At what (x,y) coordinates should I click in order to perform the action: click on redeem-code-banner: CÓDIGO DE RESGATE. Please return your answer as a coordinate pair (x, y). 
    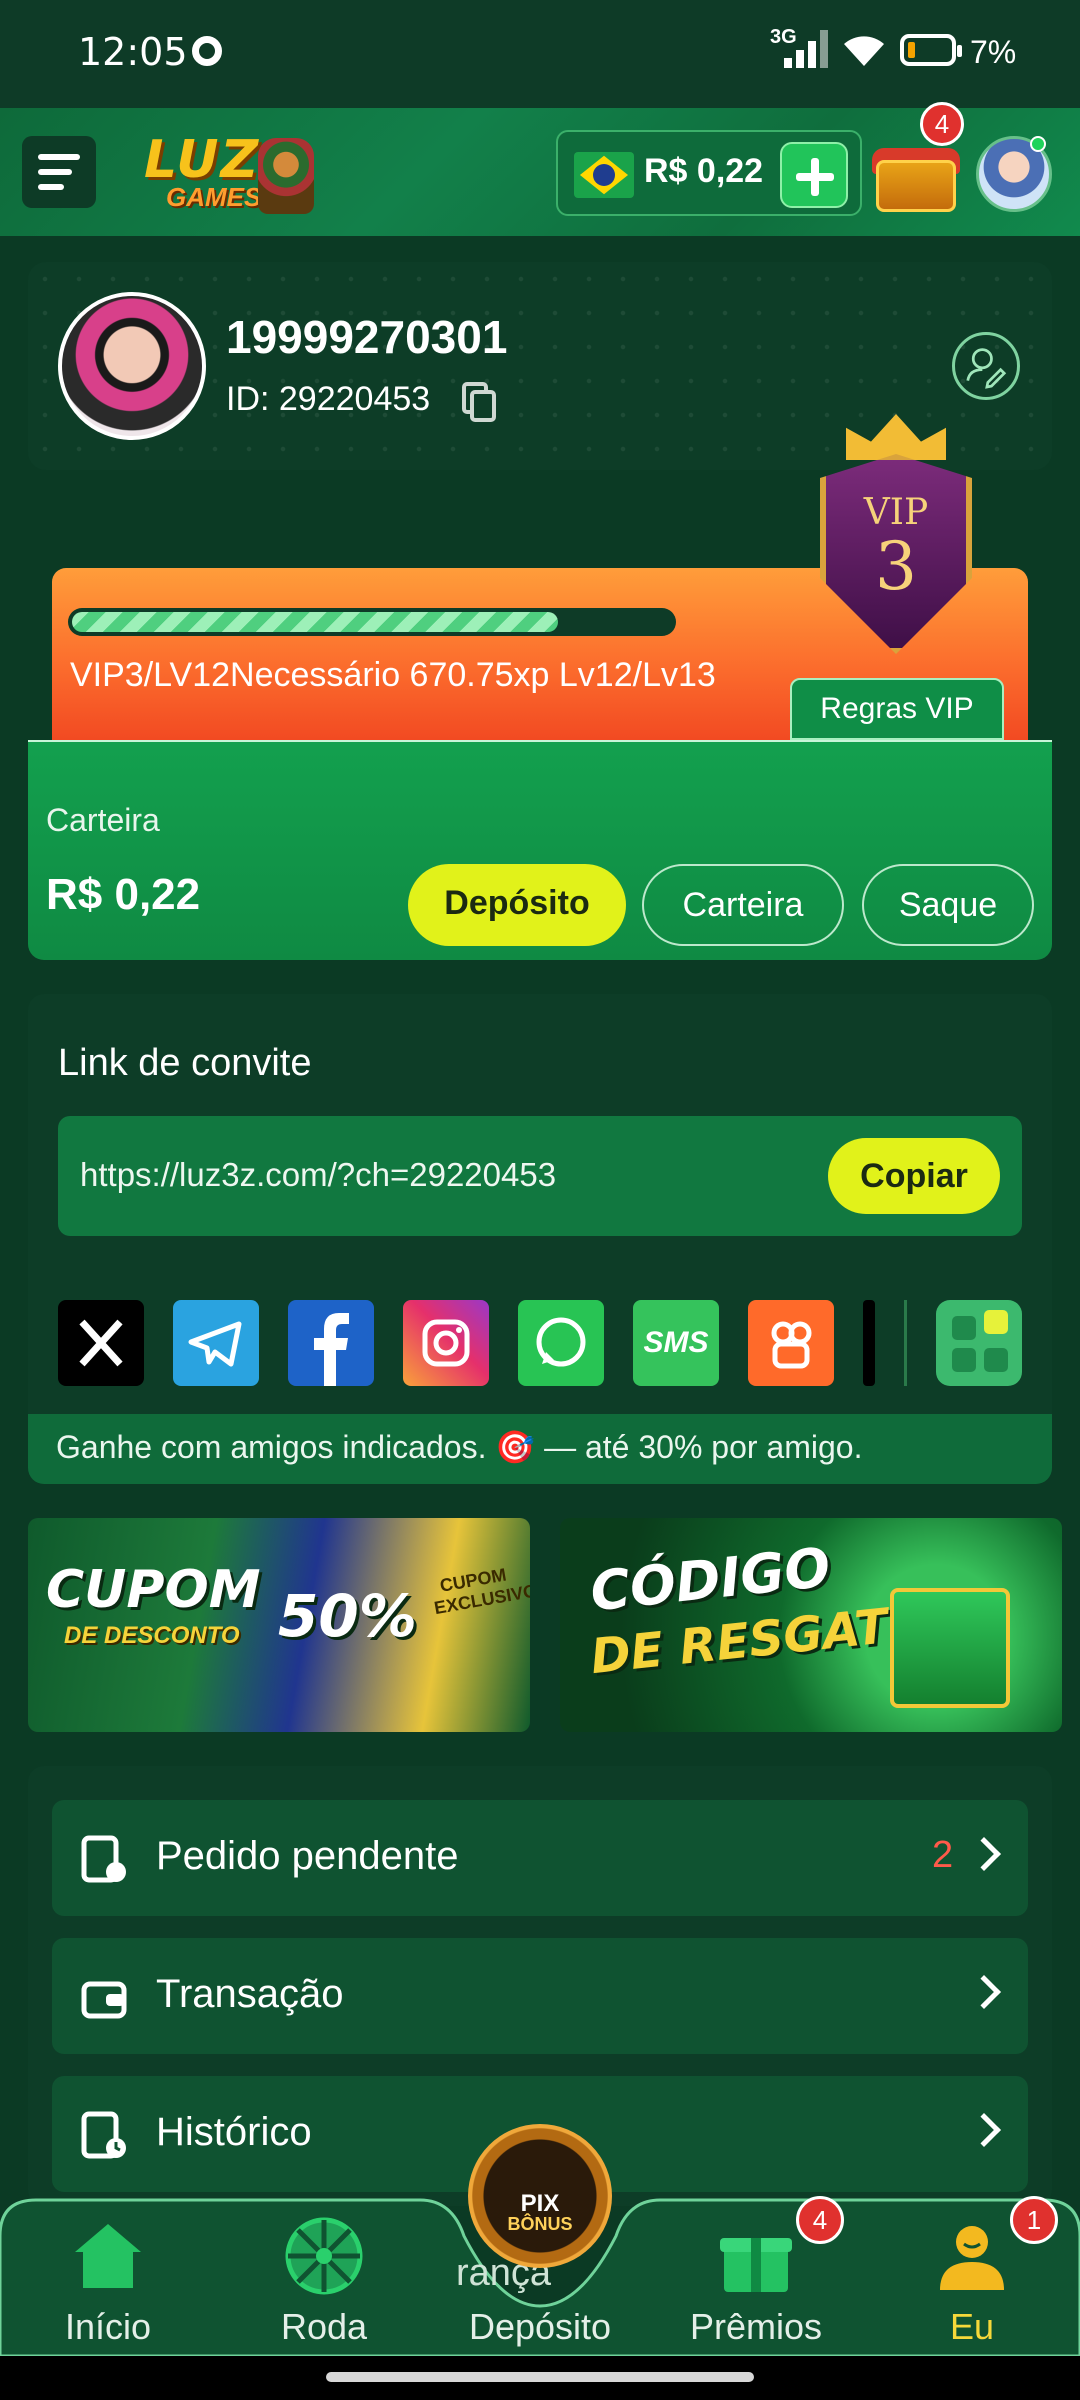
    Looking at the image, I should click on (811, 1625).